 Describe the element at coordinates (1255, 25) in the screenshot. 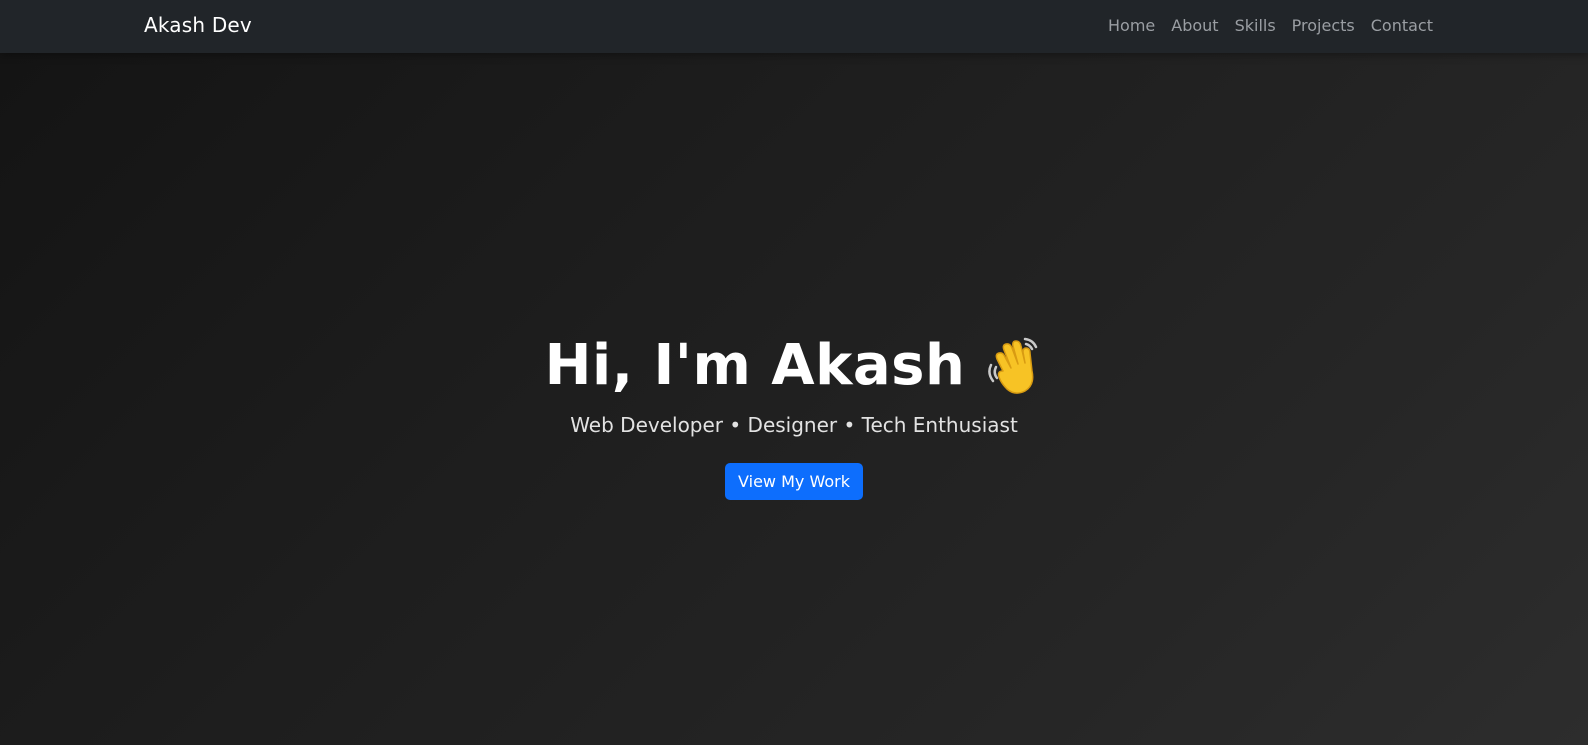

I see `nav-link-skills: Skills` at that location.